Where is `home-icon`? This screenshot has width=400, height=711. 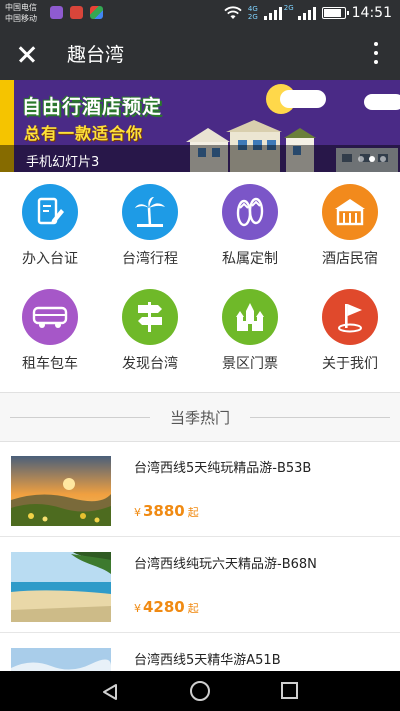 home-icon is located at coordinates (200, 691).